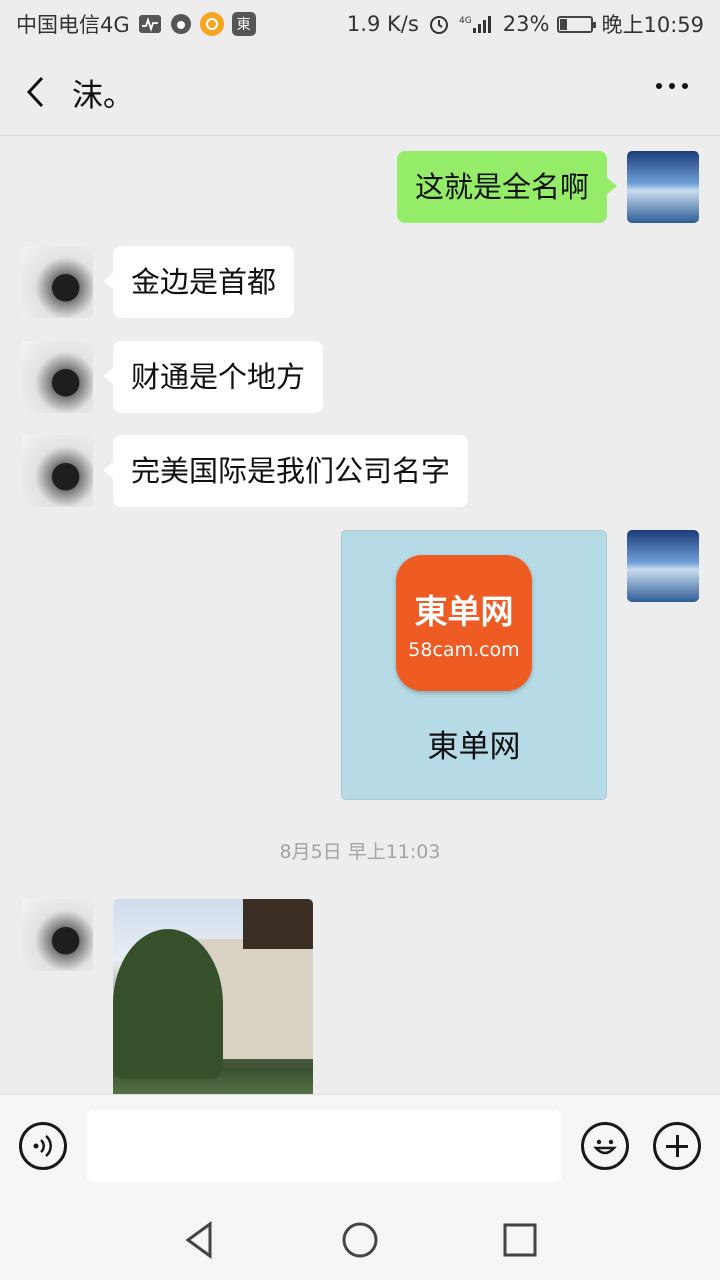  What do you see at coordinates (464, 650) in the screenshot?
I see `logo-domain: 58cam.com` at bounding box center [464, 650].